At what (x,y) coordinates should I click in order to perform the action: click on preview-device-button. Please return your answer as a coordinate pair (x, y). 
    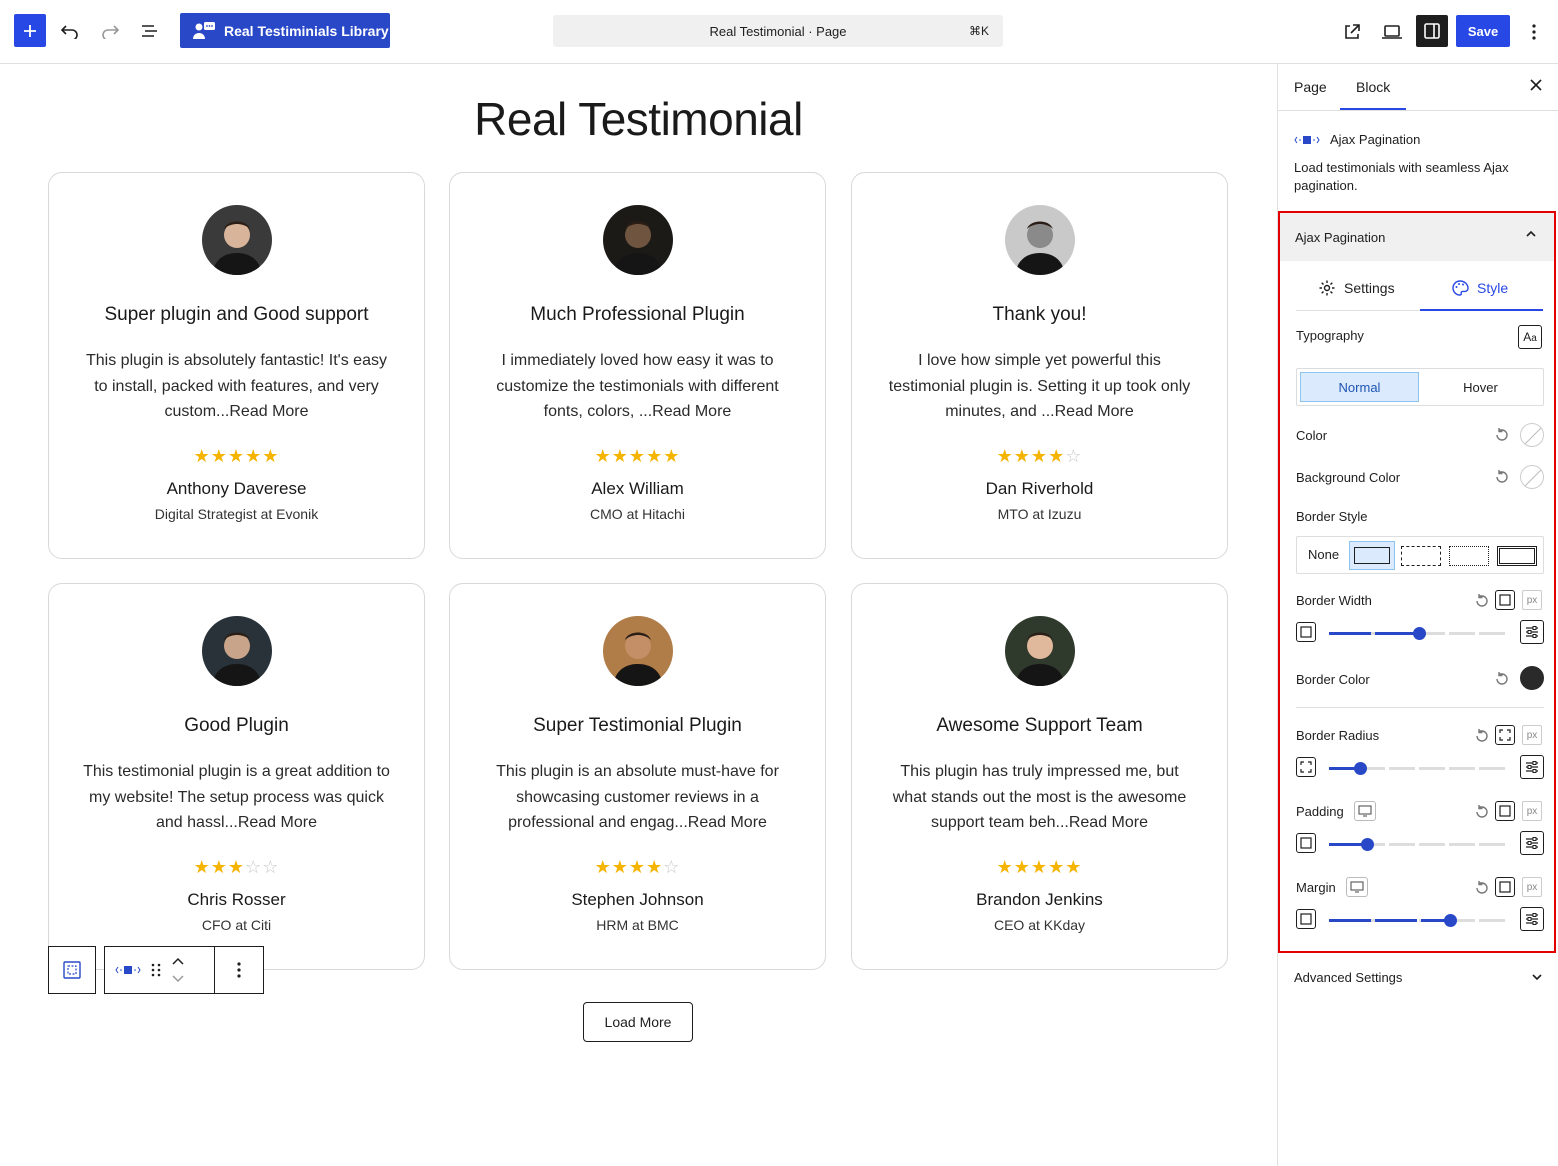
    Looking at the image, I should click on (1392, 32).